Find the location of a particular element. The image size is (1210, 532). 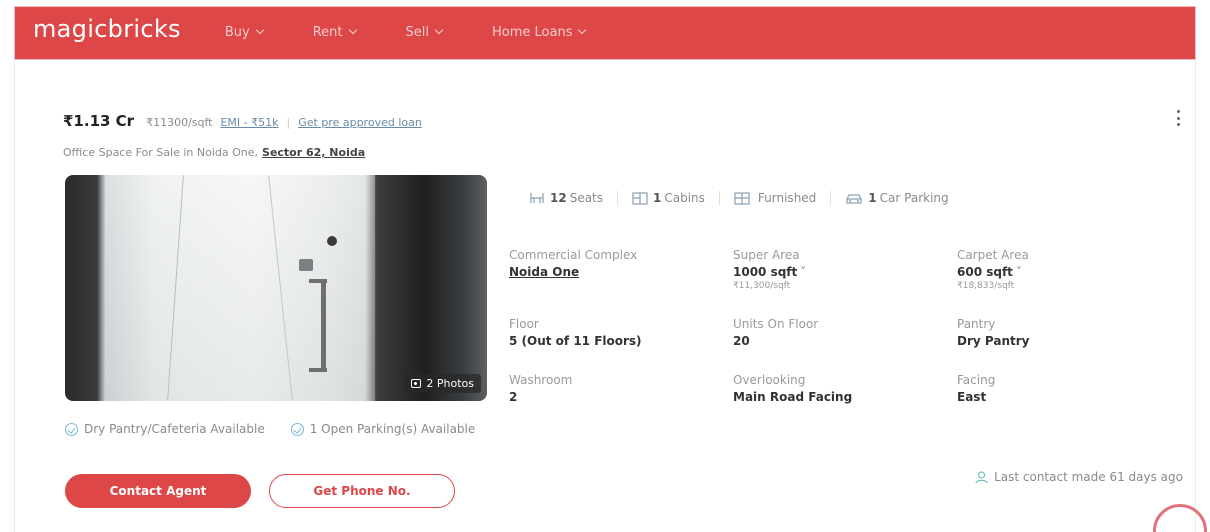

spec-label: Super Area is located at coordinates (766, 255).